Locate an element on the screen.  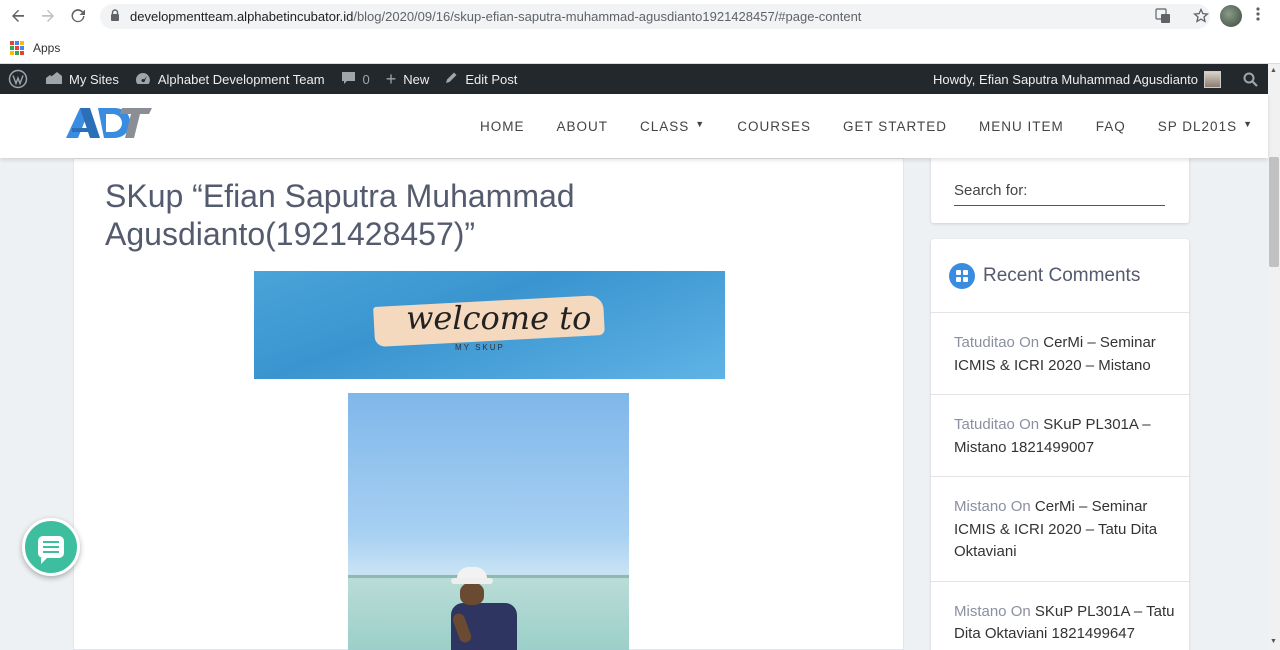
nav-courses: COURSES is located at coordinates (774, 126).